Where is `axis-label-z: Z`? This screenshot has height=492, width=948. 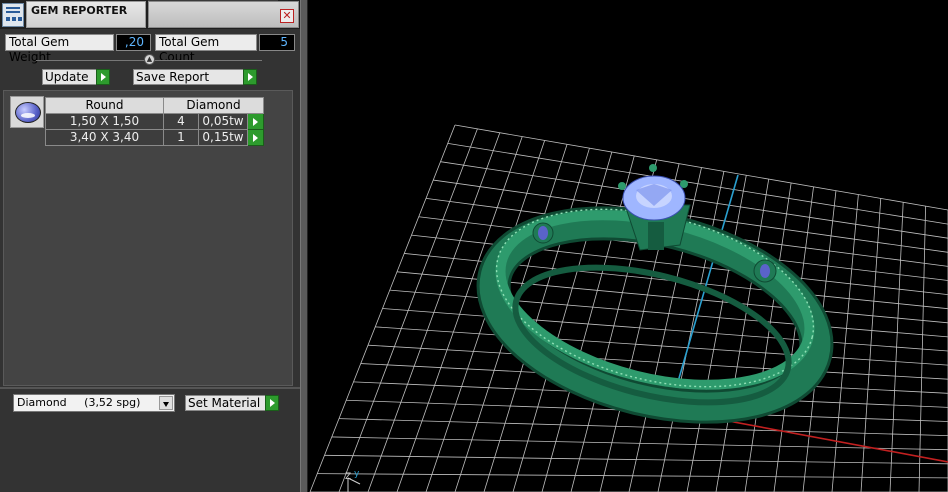 axis-label-z: Z is located at coordinates (348, 477).